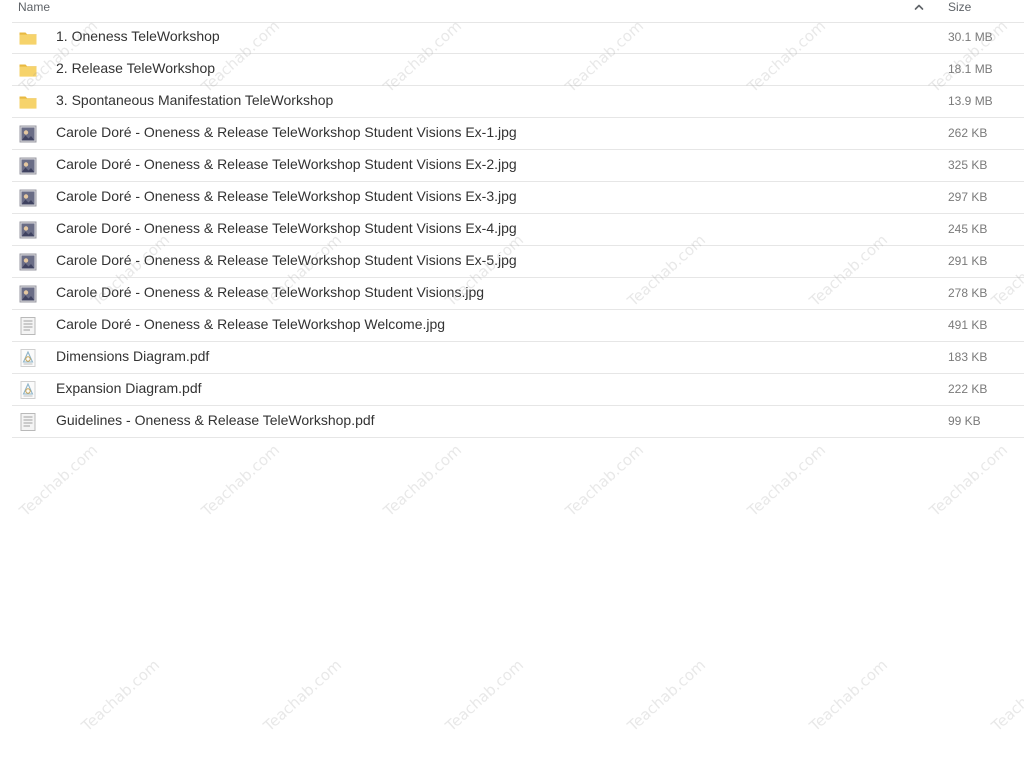 The image size is (1024, 768). I want to click on file-row: Dimensions Diagram.pdf 183 KB, so click(518, 358).